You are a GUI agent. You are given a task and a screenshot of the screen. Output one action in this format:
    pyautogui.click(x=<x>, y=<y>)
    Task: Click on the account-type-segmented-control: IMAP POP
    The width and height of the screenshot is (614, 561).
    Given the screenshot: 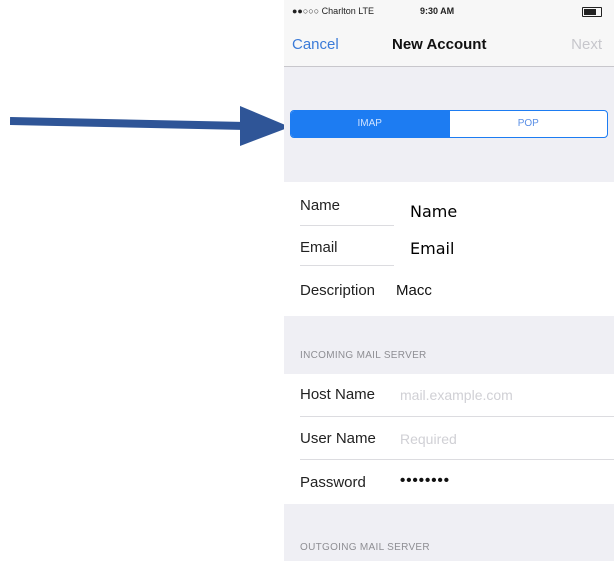 What is the action you would take?
    pyautogui.click(x=449, y=124)
    